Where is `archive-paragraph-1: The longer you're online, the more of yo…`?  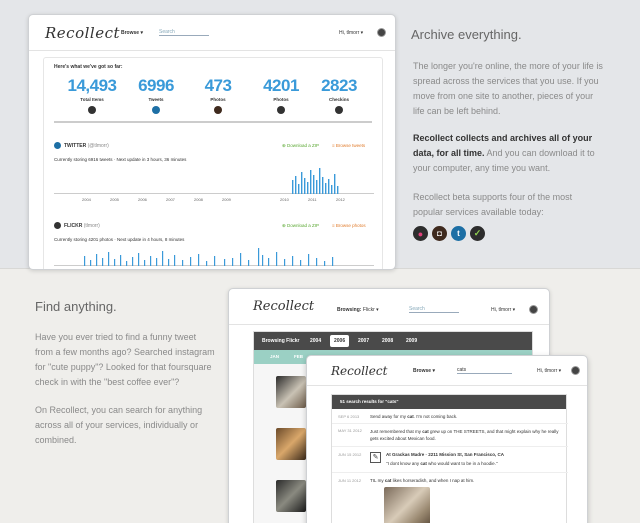 archive-paragraph-1: The longer you're online, the more of yo… is located at coordinates (508, 88).